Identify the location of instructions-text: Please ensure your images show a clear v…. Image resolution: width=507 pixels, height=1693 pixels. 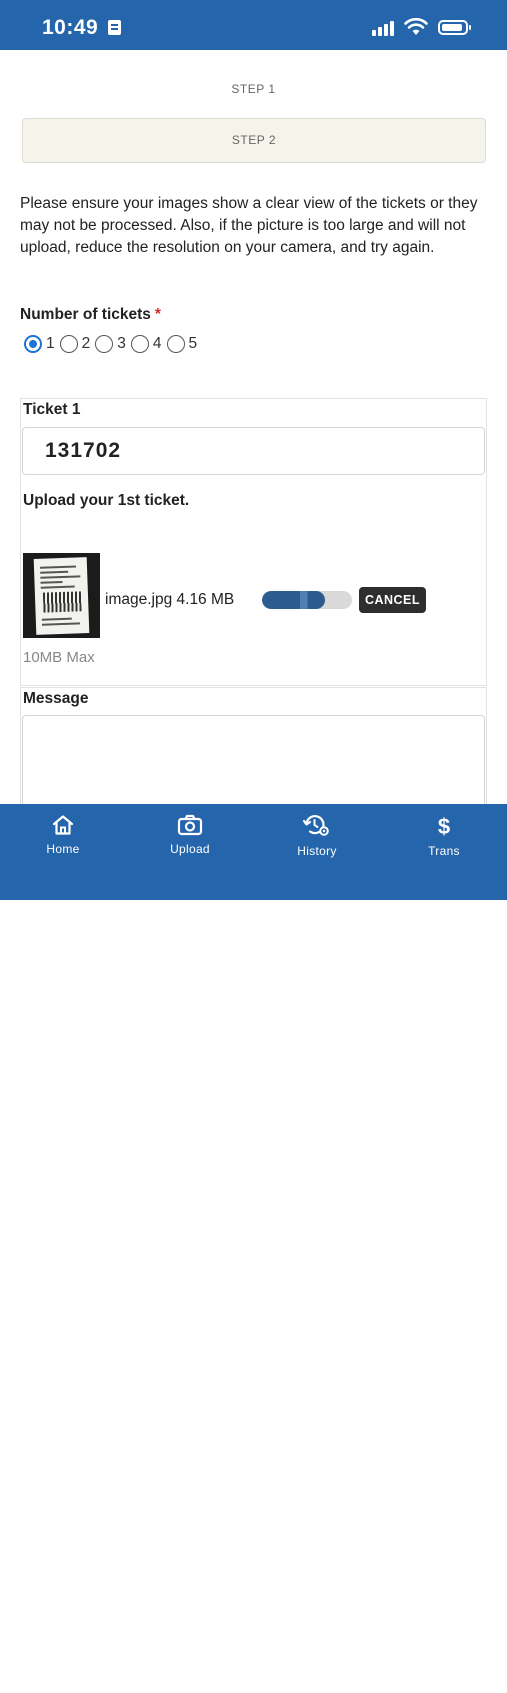
(249, 225).